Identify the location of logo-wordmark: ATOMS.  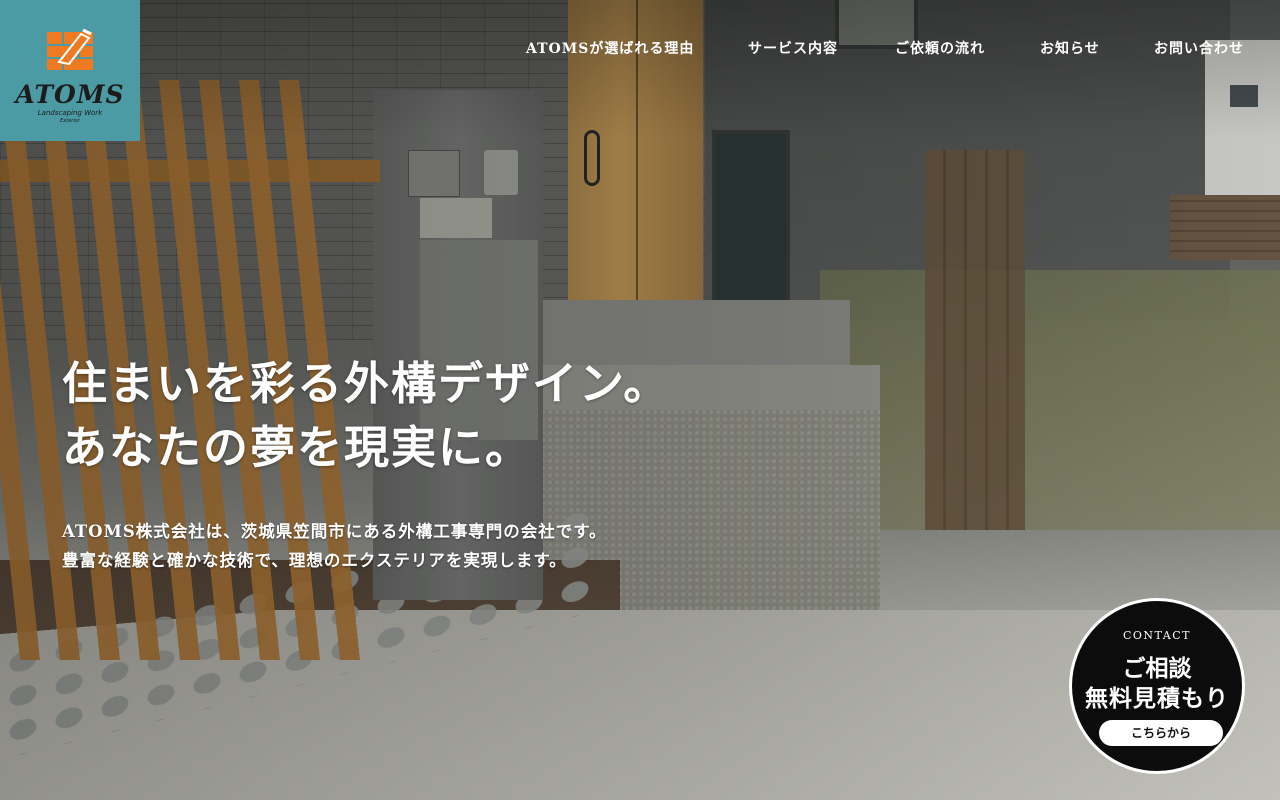
(70, 94).